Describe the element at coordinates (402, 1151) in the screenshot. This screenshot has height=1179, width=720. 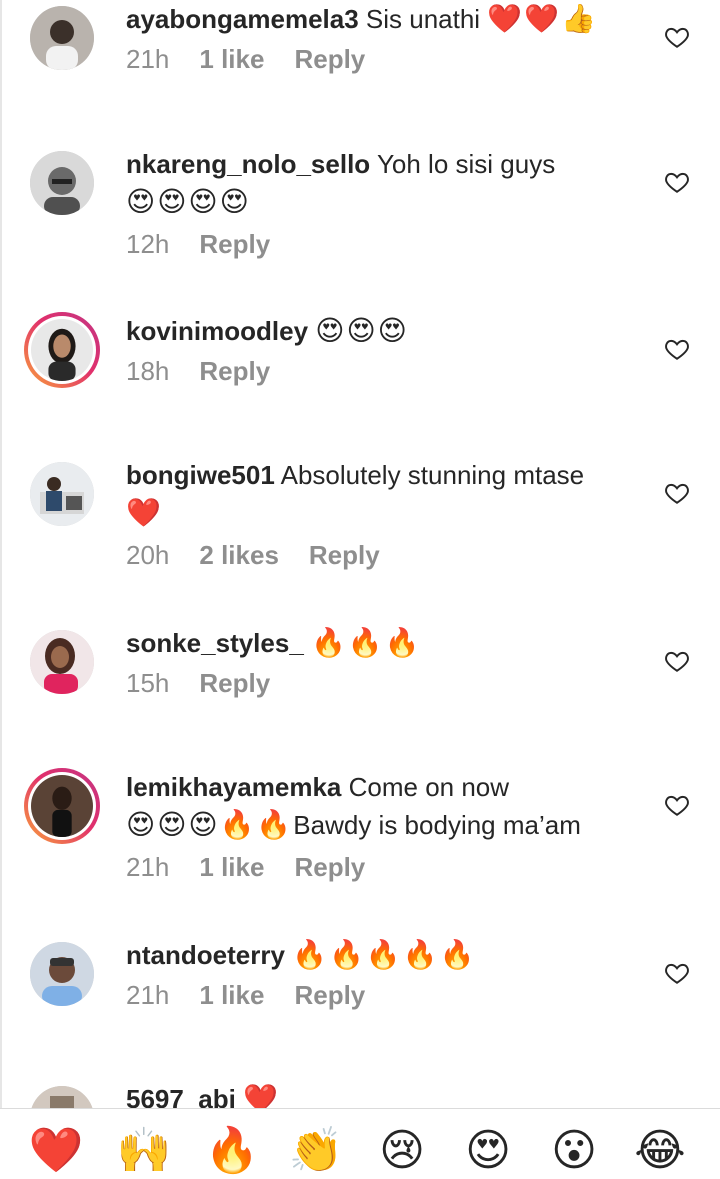
I see `crying-emoji-icon: 😢` at that location.